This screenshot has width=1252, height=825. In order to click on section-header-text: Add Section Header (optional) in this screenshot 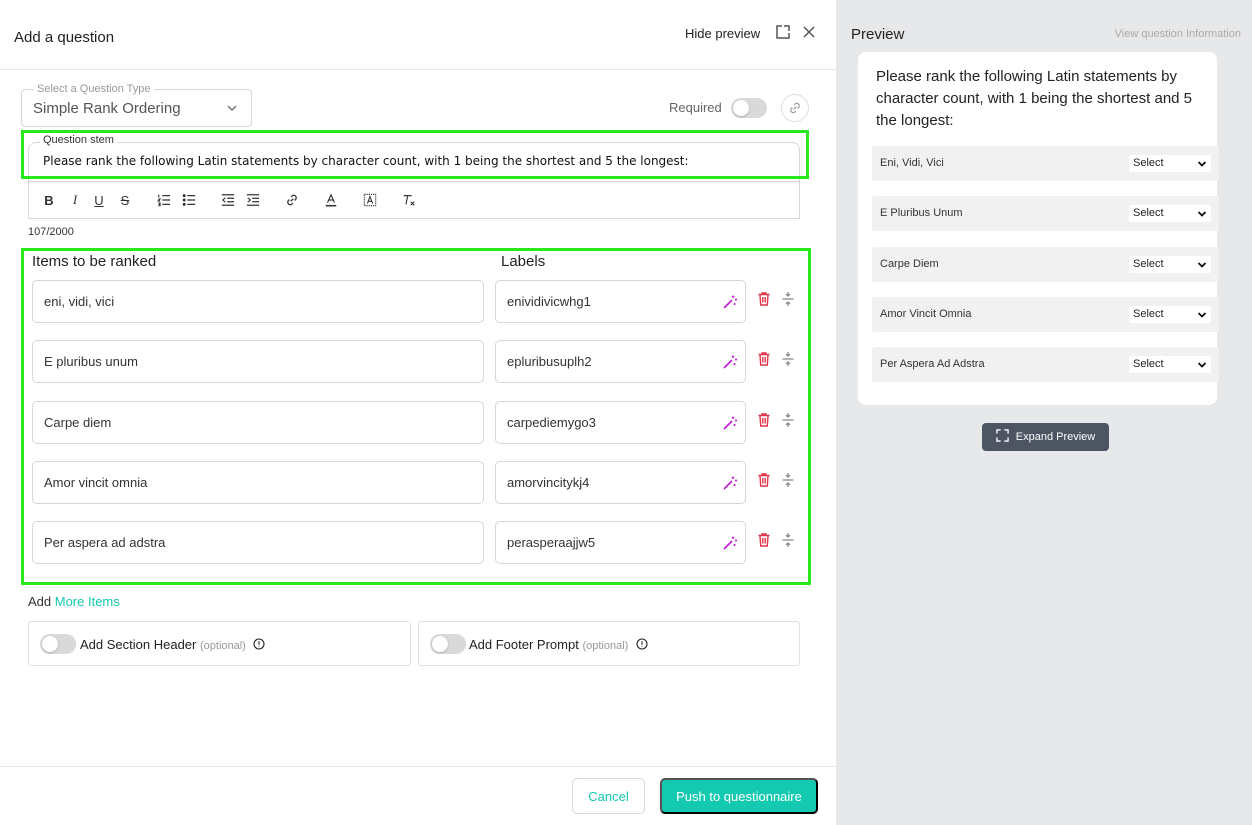, I will do `click(173, 644)`.